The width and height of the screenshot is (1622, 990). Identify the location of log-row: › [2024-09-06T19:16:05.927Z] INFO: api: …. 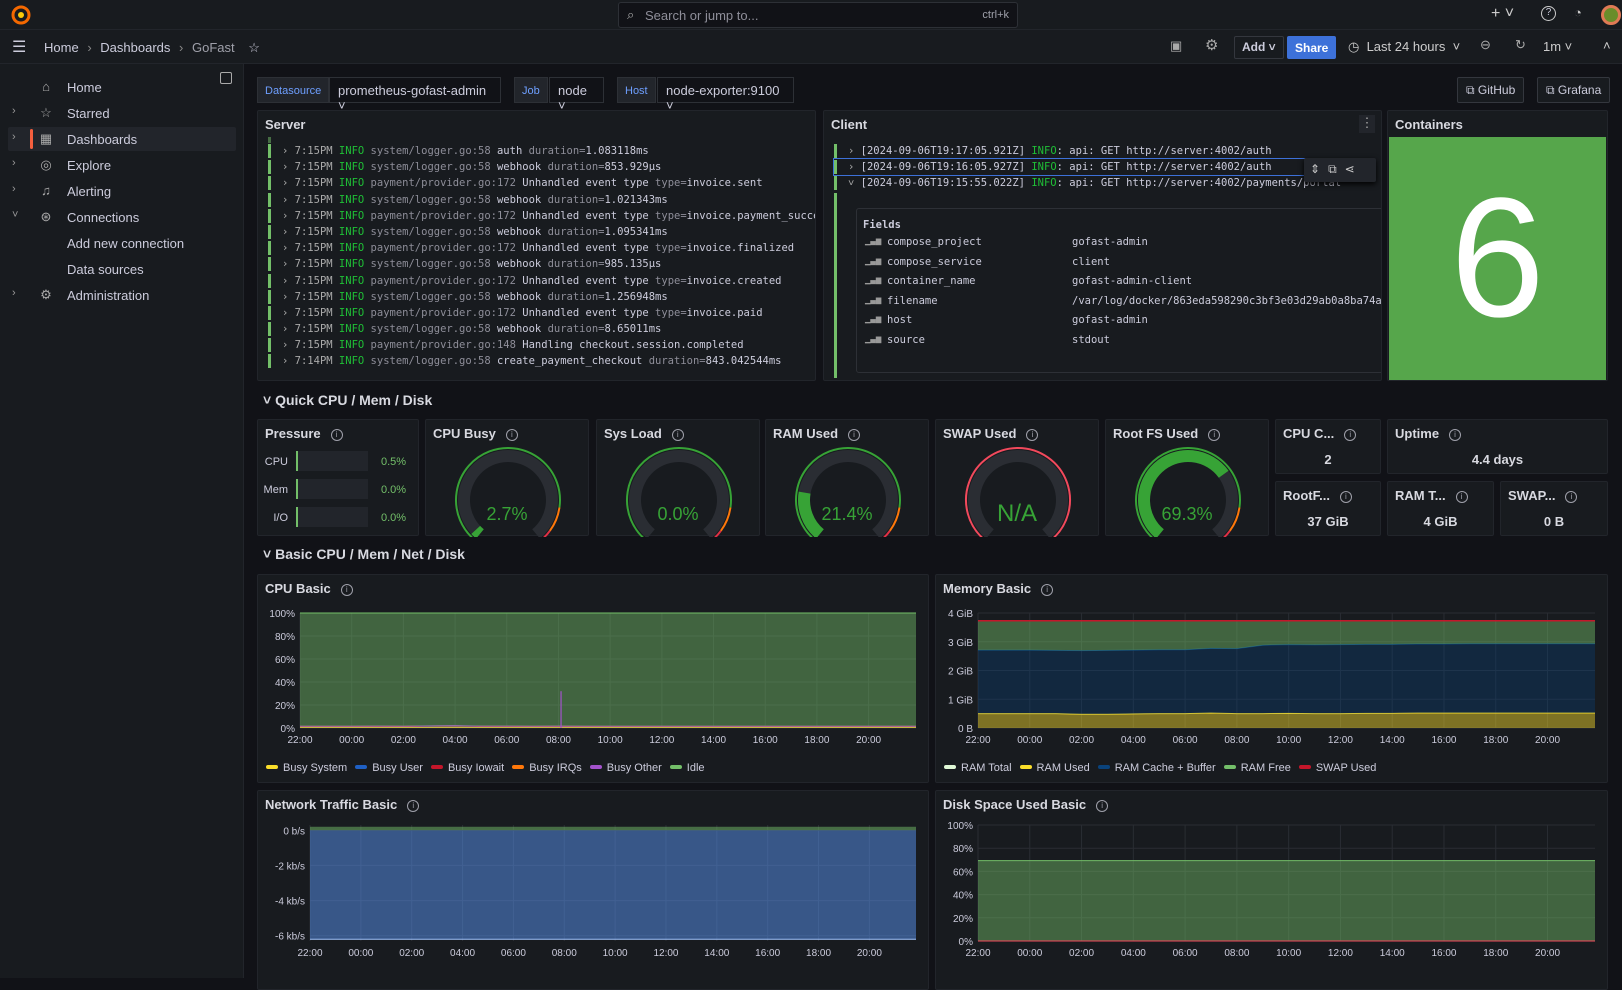
(1087, 167).